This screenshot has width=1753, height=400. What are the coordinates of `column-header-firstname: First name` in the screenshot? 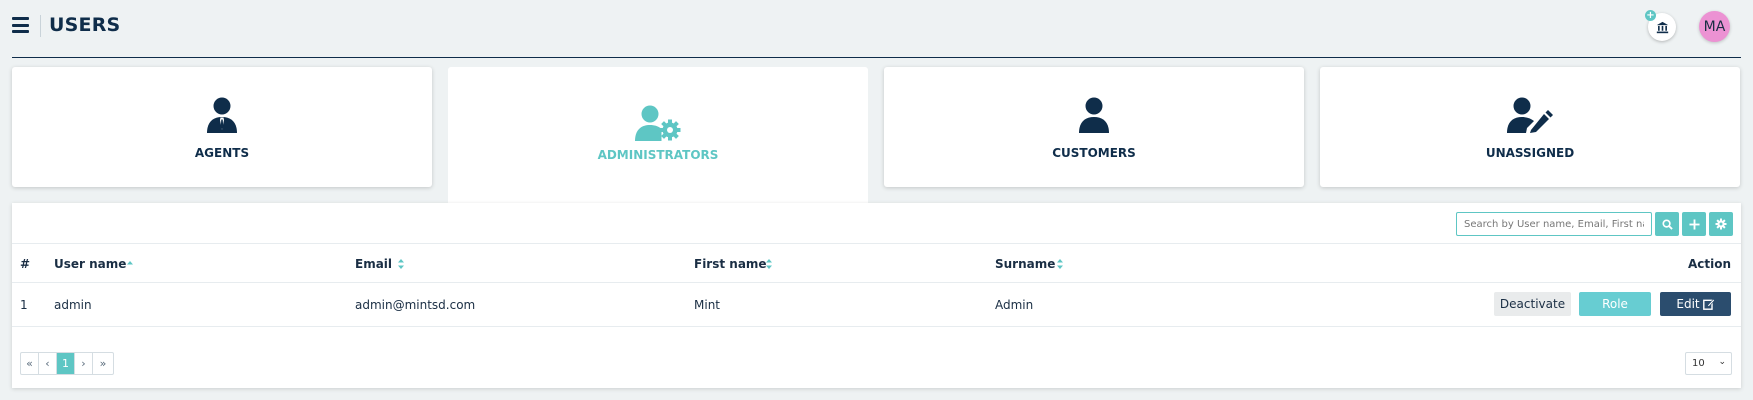 It's located at (730, 264).